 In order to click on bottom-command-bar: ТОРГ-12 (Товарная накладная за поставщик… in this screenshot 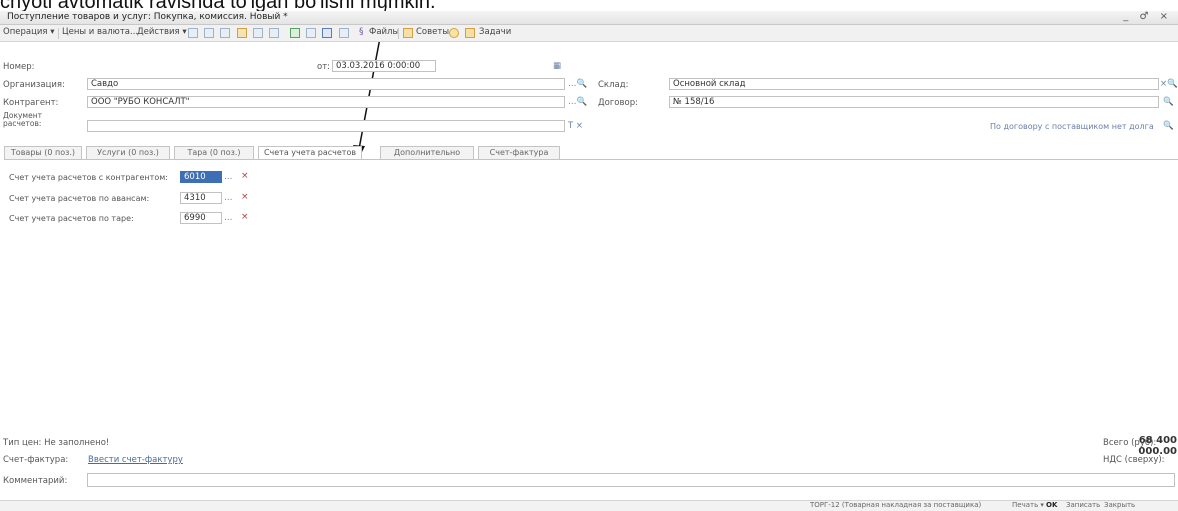, I will do `click(589, 505)`.